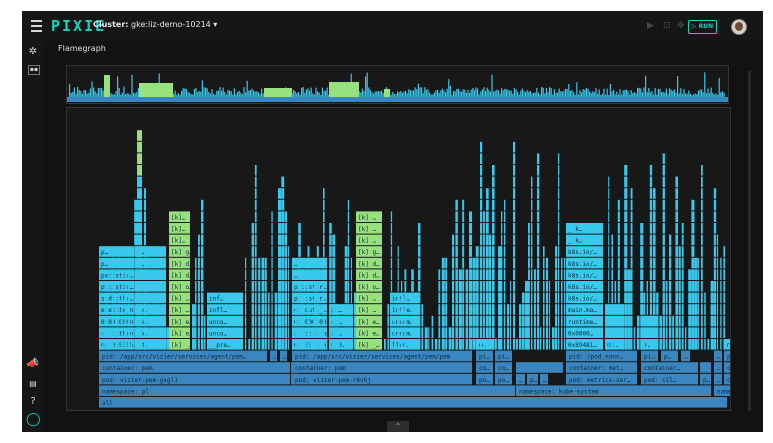 This screenshot has height=443, width=773. Describe the element at coordinates (650, 26) in the screenshot. I see `play-icon: ▶` at that location.